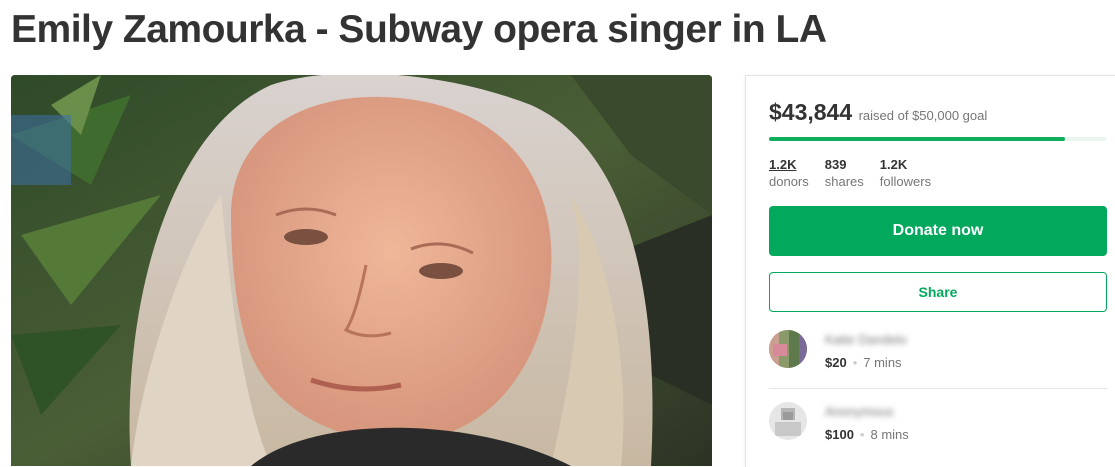 This screenshot has height=467, width=1115. I want to click on donation-amount: $100, so click(839, 434).